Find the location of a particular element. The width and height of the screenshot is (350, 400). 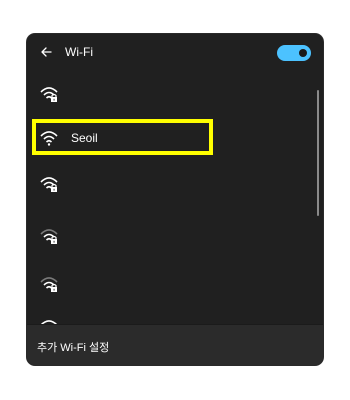

highlight-box is located at coordinates (122, 137).